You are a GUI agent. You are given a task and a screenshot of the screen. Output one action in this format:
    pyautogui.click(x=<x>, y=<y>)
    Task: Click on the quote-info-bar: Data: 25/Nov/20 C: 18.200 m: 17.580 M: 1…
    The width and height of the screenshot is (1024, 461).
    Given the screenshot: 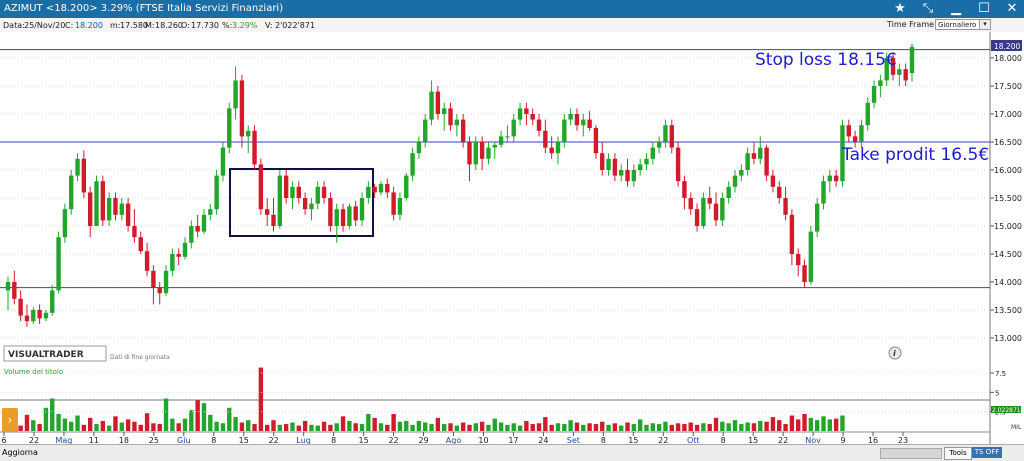 What is the action you would take?
    pyautogui.click(x=512, y=25)
    